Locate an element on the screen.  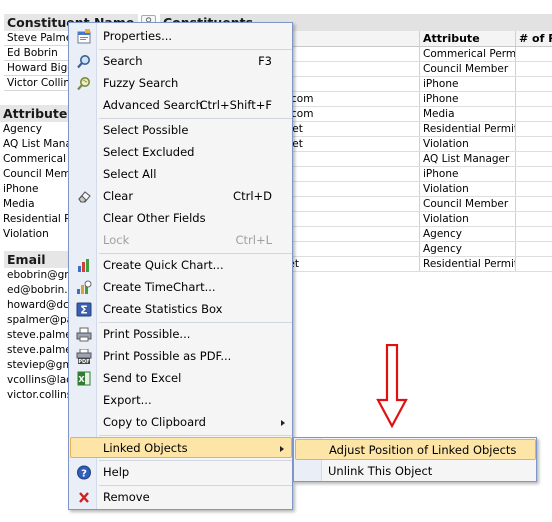
menu-item-send-to-excel: X Send to Excel is located at coordinates (181, 378).